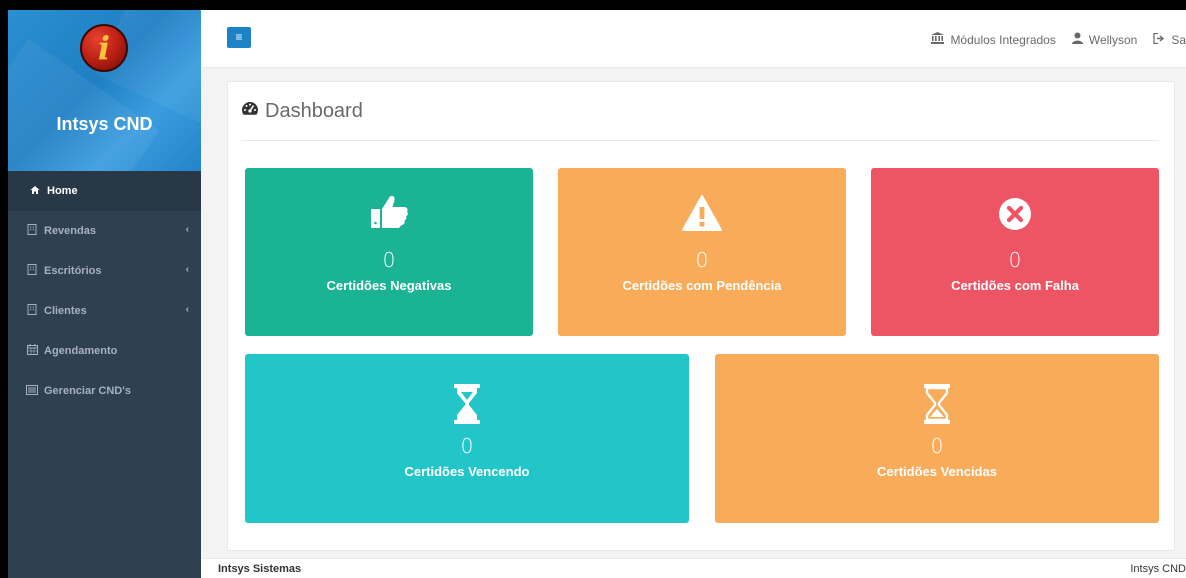 The width and height of the screenshot is (1186, 578). What do you see at coordinates (389, 285) in the screenshot?
I see `card-label: Certidões Negativas` at bounding box center [389, 285].